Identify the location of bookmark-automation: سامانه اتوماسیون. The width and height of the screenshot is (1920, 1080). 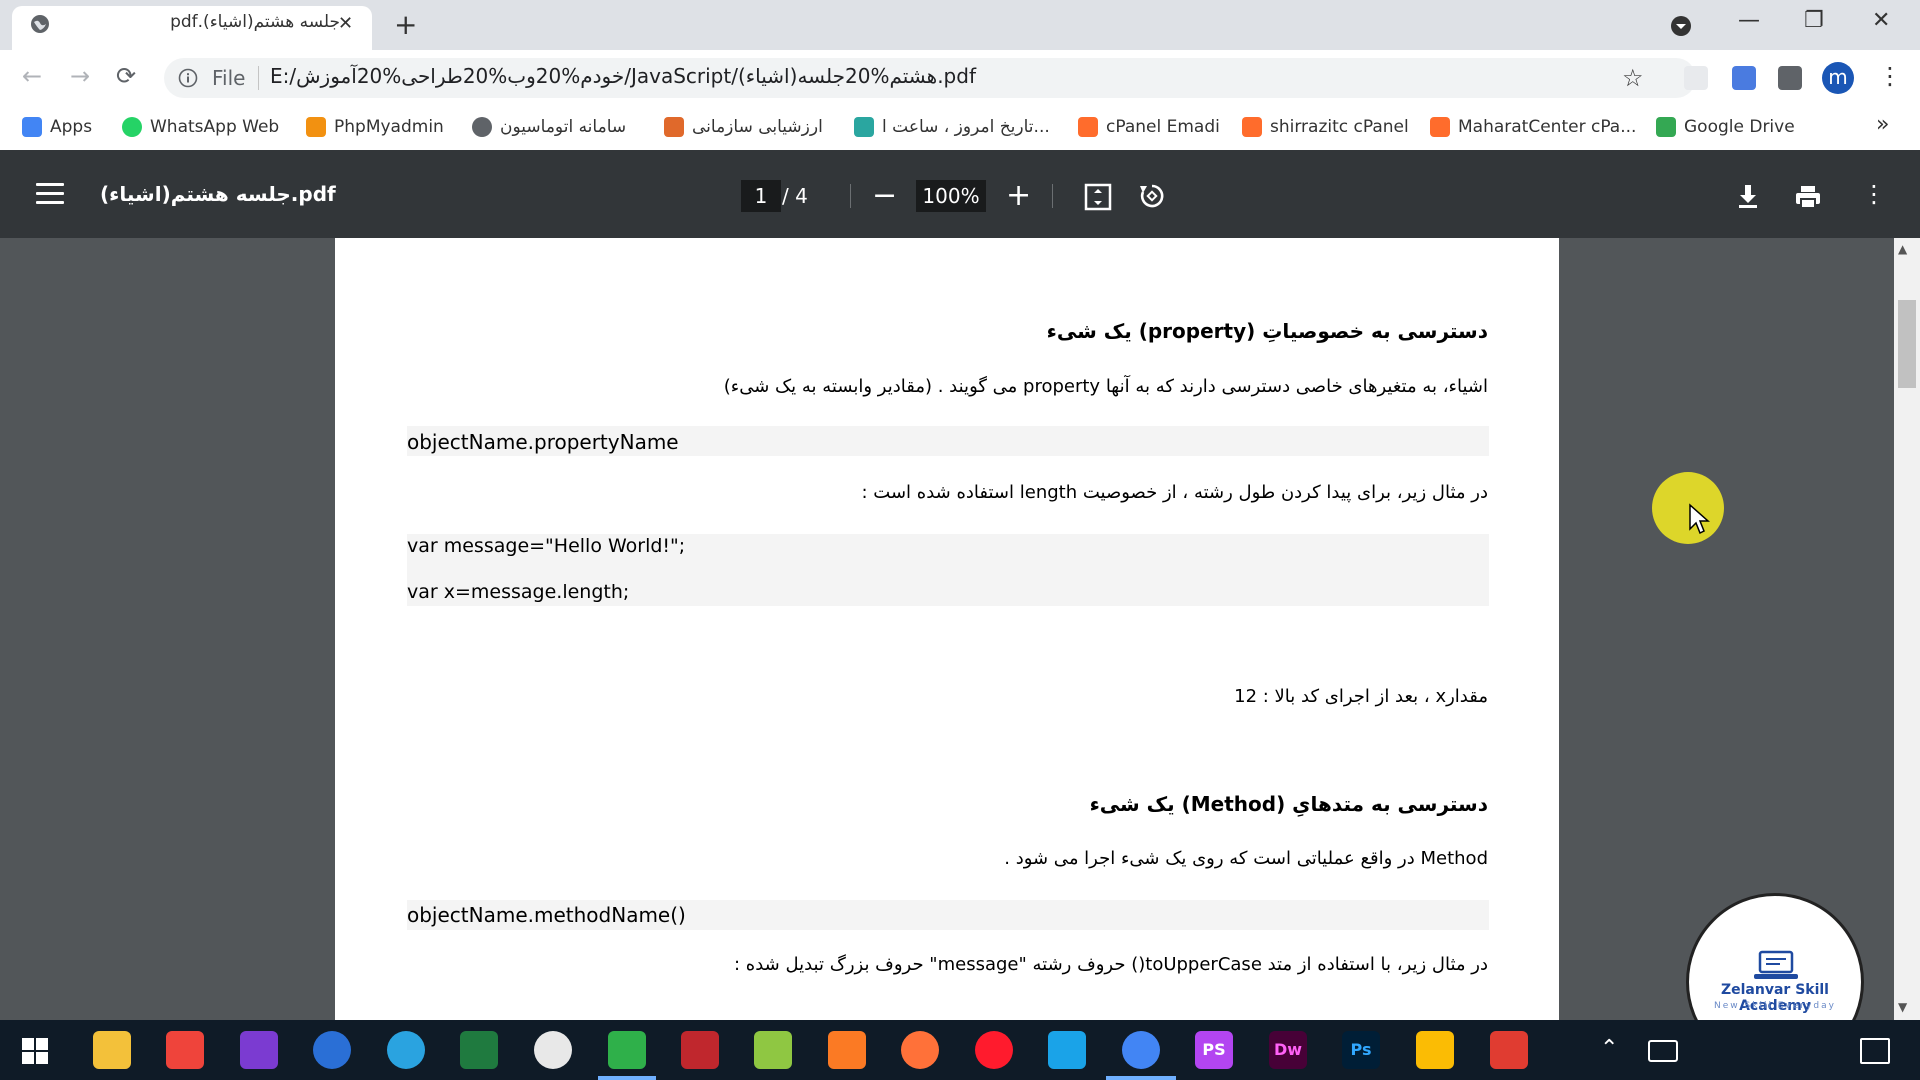
(549, 127).